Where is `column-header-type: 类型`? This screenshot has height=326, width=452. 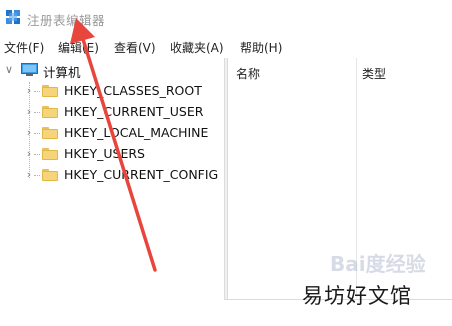
column-header-type: 类型 is located at coordinates (374, 73).